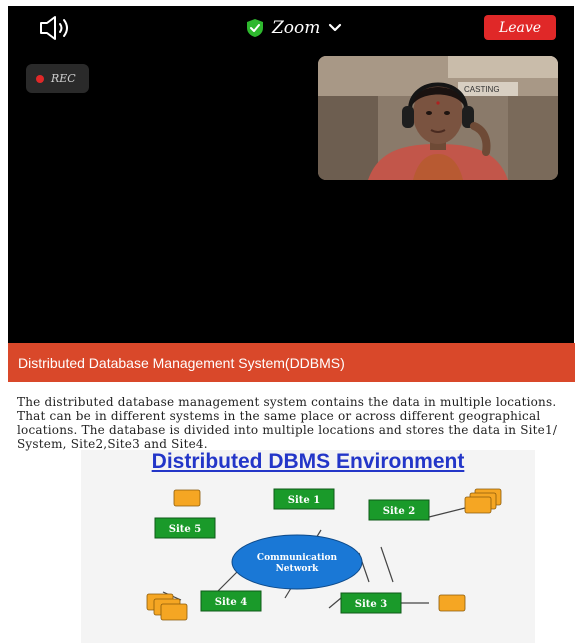 This screenshot has width=575, height=643. I want to click on meeting-title-dropdown: Zoom, so click(294, 28).